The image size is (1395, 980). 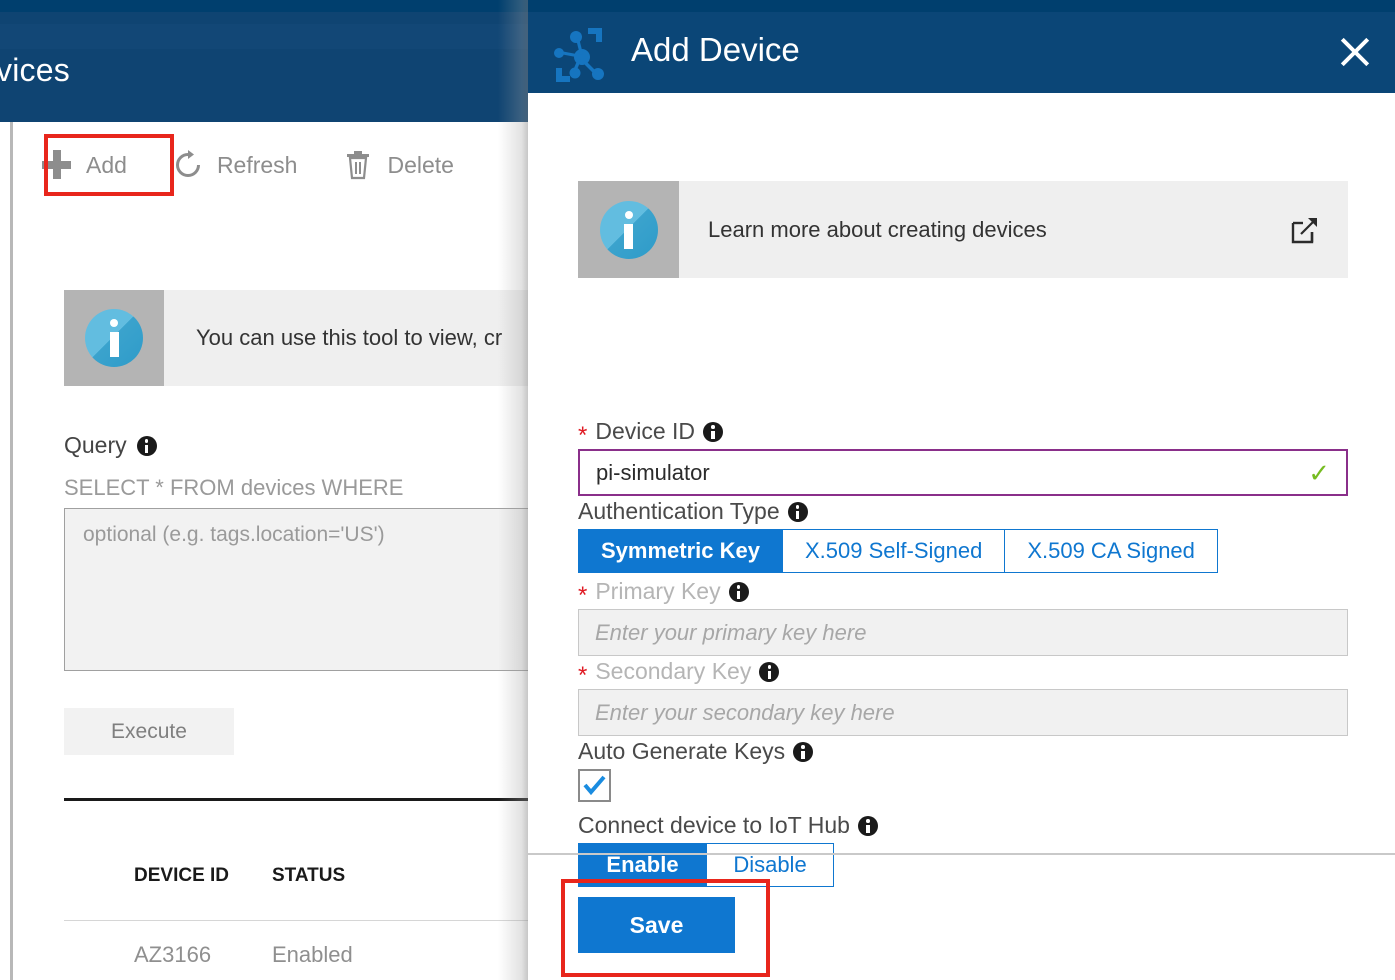 I want to click on connect-device-label: Connect device to IoT Hub, so click(x=714, y=825).